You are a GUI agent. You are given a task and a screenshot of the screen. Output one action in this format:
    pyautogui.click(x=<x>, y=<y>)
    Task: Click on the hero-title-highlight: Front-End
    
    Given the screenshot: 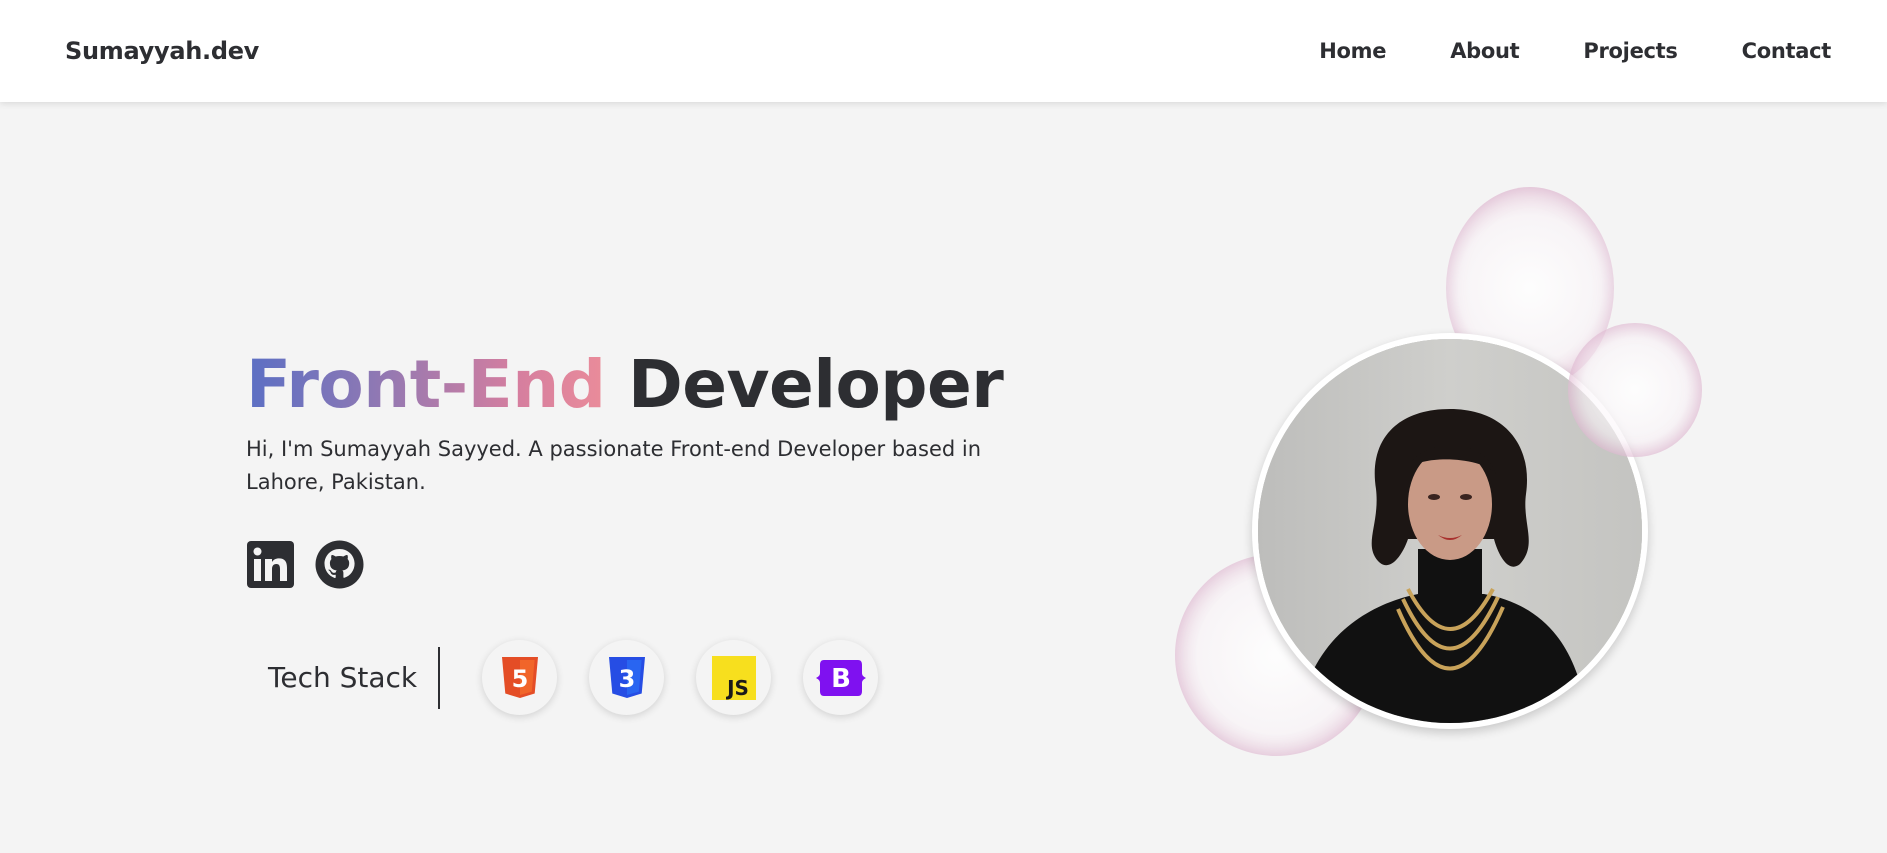 What is the action you would take?
    pyautogui.click(x=426, y=384)
    